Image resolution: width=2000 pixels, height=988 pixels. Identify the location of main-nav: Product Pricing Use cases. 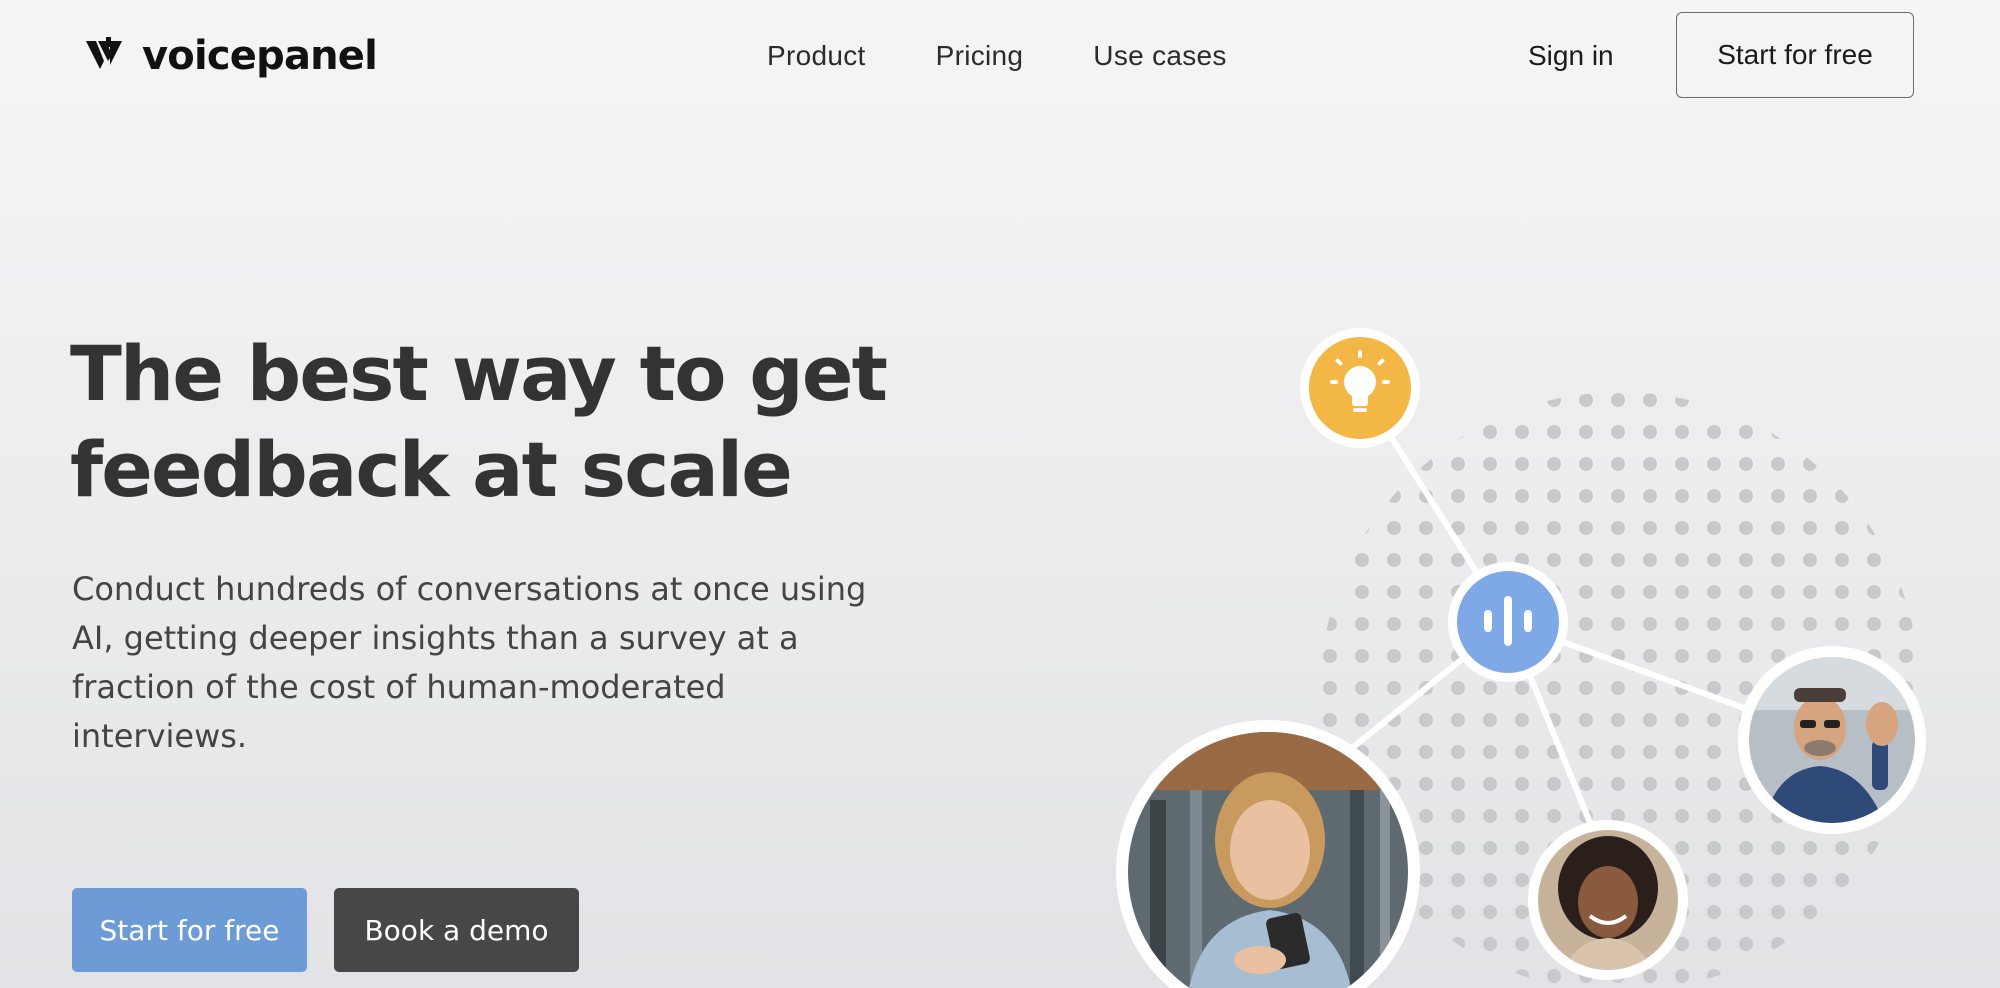
(997, 56).